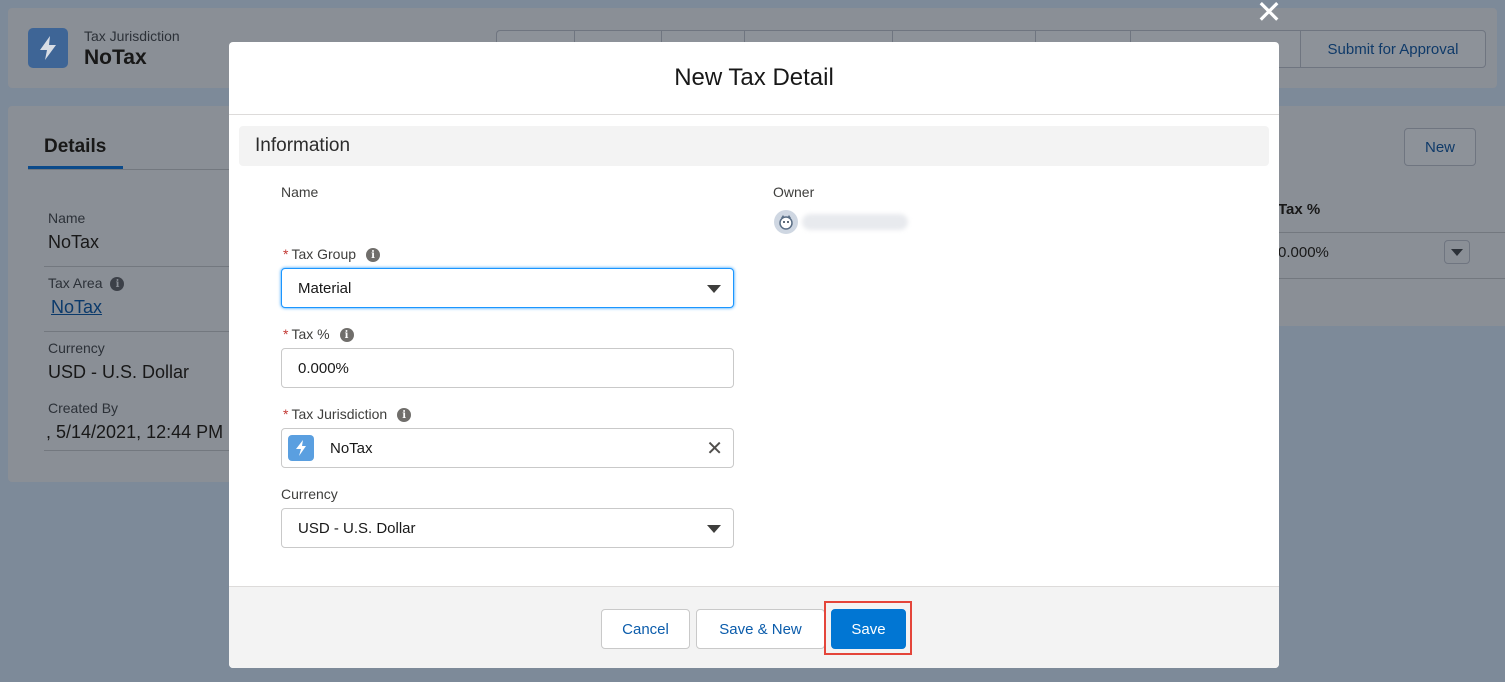 The image size is (1505, 682). Describe the element at coordinates (325, 288) in the screenshot. I see `tax-group-value: Material` at that location.